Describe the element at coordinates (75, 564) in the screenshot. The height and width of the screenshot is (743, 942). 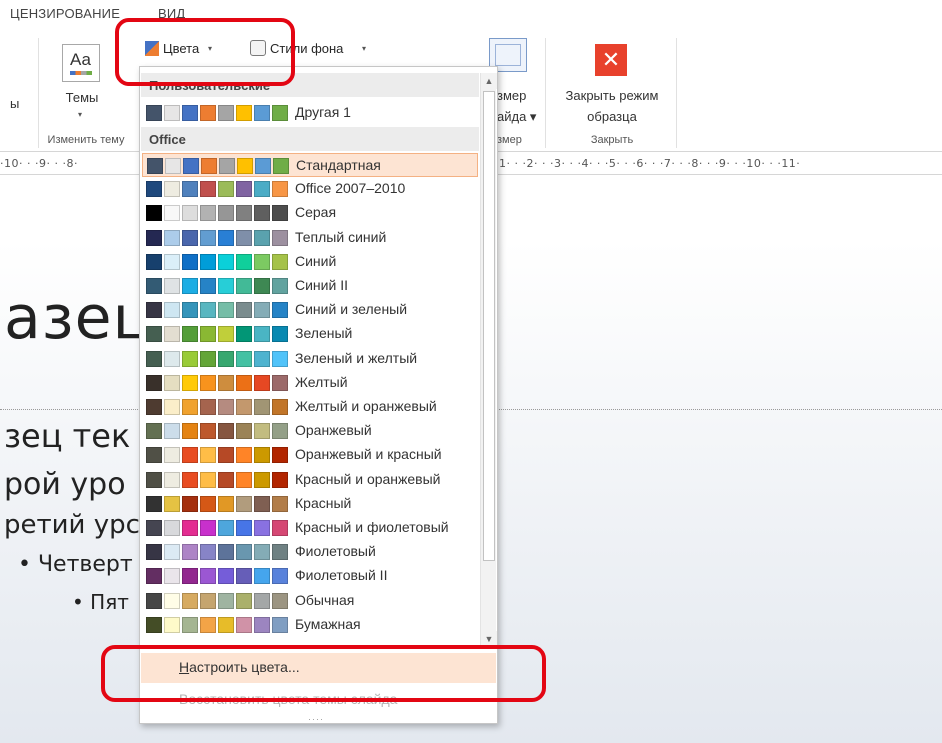
I see `slide-body-line-4: • Четверт` at that location.